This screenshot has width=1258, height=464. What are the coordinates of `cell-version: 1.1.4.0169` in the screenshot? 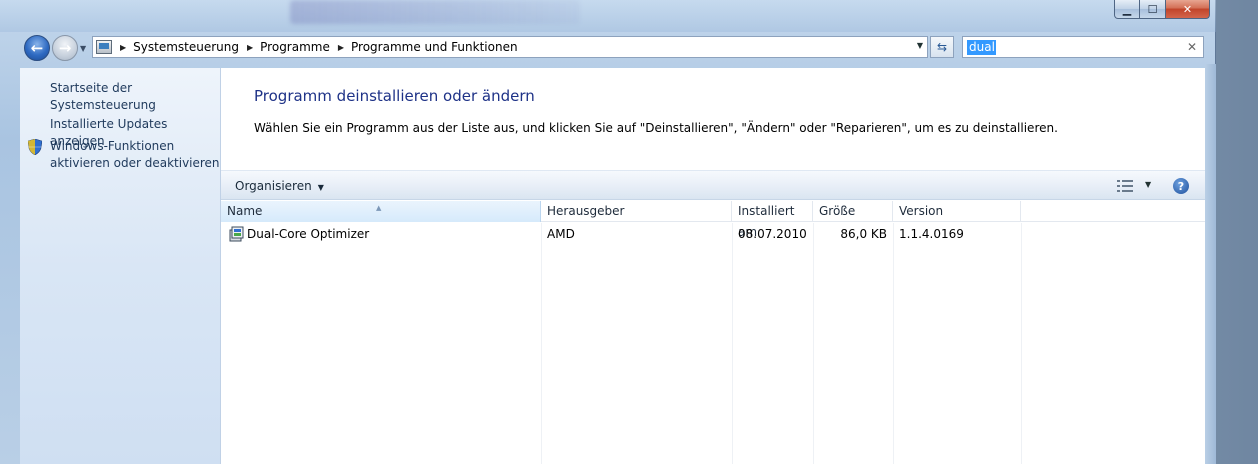 It's located at (931, 234).